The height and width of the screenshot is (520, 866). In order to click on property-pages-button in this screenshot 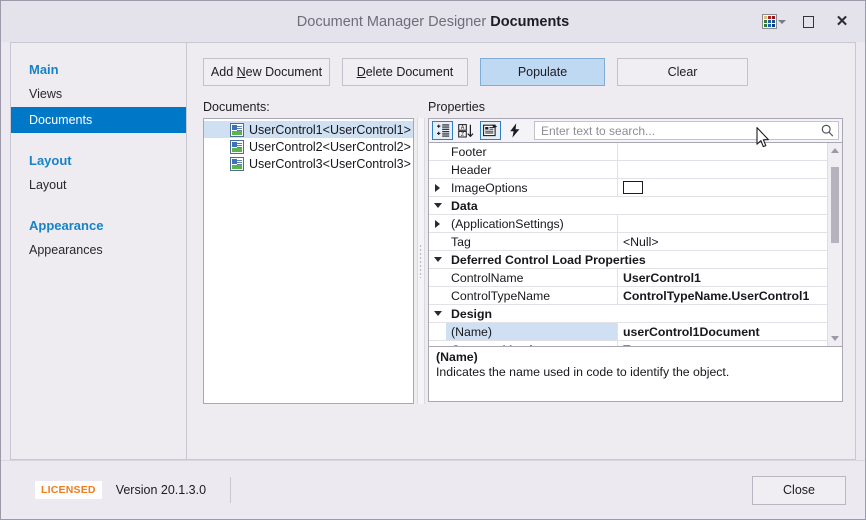, I will do `click(490, 130)`.